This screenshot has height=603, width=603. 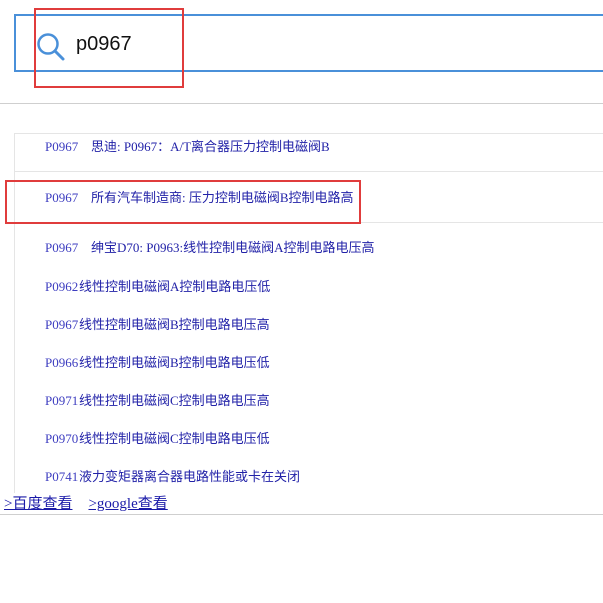 I want to click on search-engine-links: >百度查看 >google查看, so click(x=86, y=504).